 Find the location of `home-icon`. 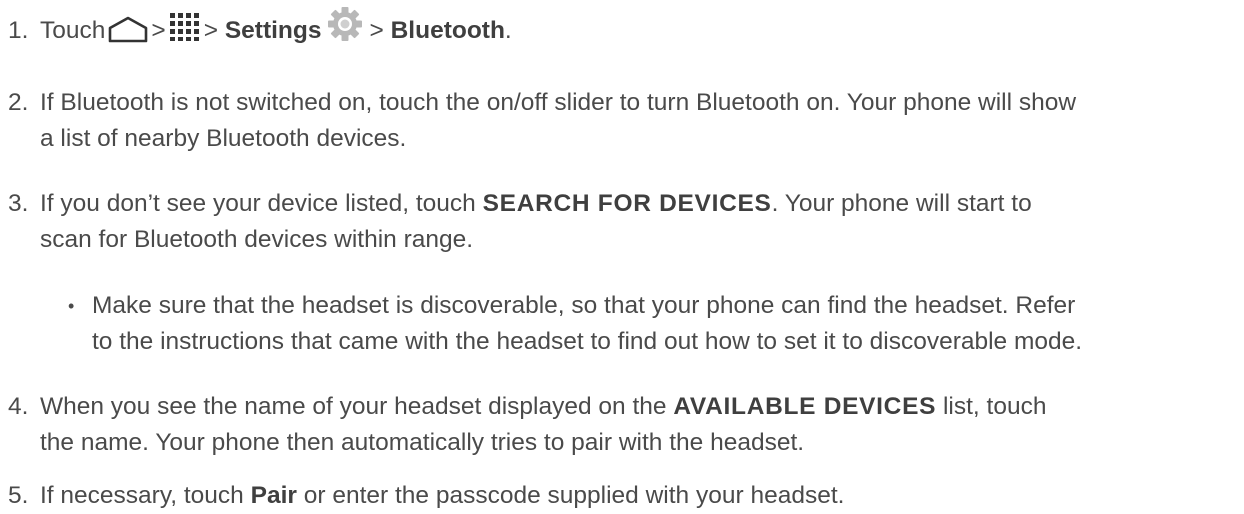

home-icon is located at coordinates (128, 29).